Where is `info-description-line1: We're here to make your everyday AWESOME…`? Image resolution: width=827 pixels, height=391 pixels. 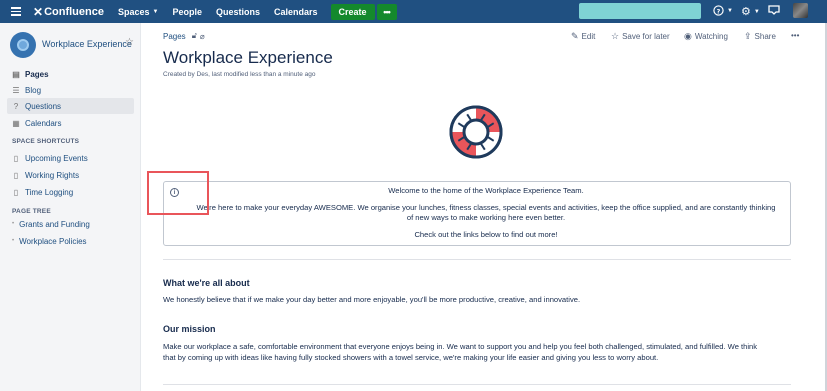
info-description-line1: We're here to make your everyday AWESOME… is located at coordinates (486, 207).